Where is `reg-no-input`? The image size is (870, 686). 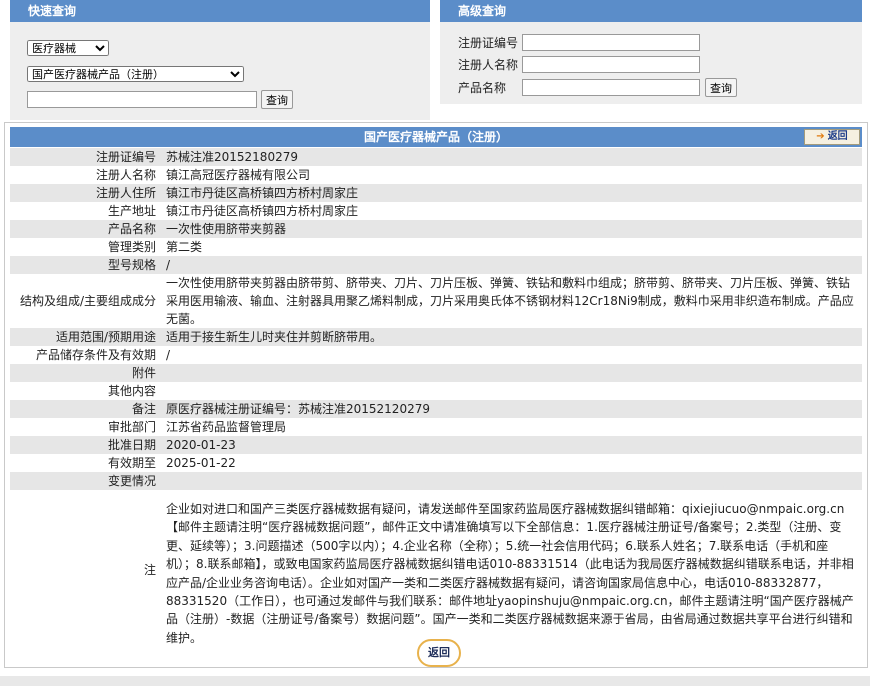
reg-no-input is located at coordinates (611, 42).